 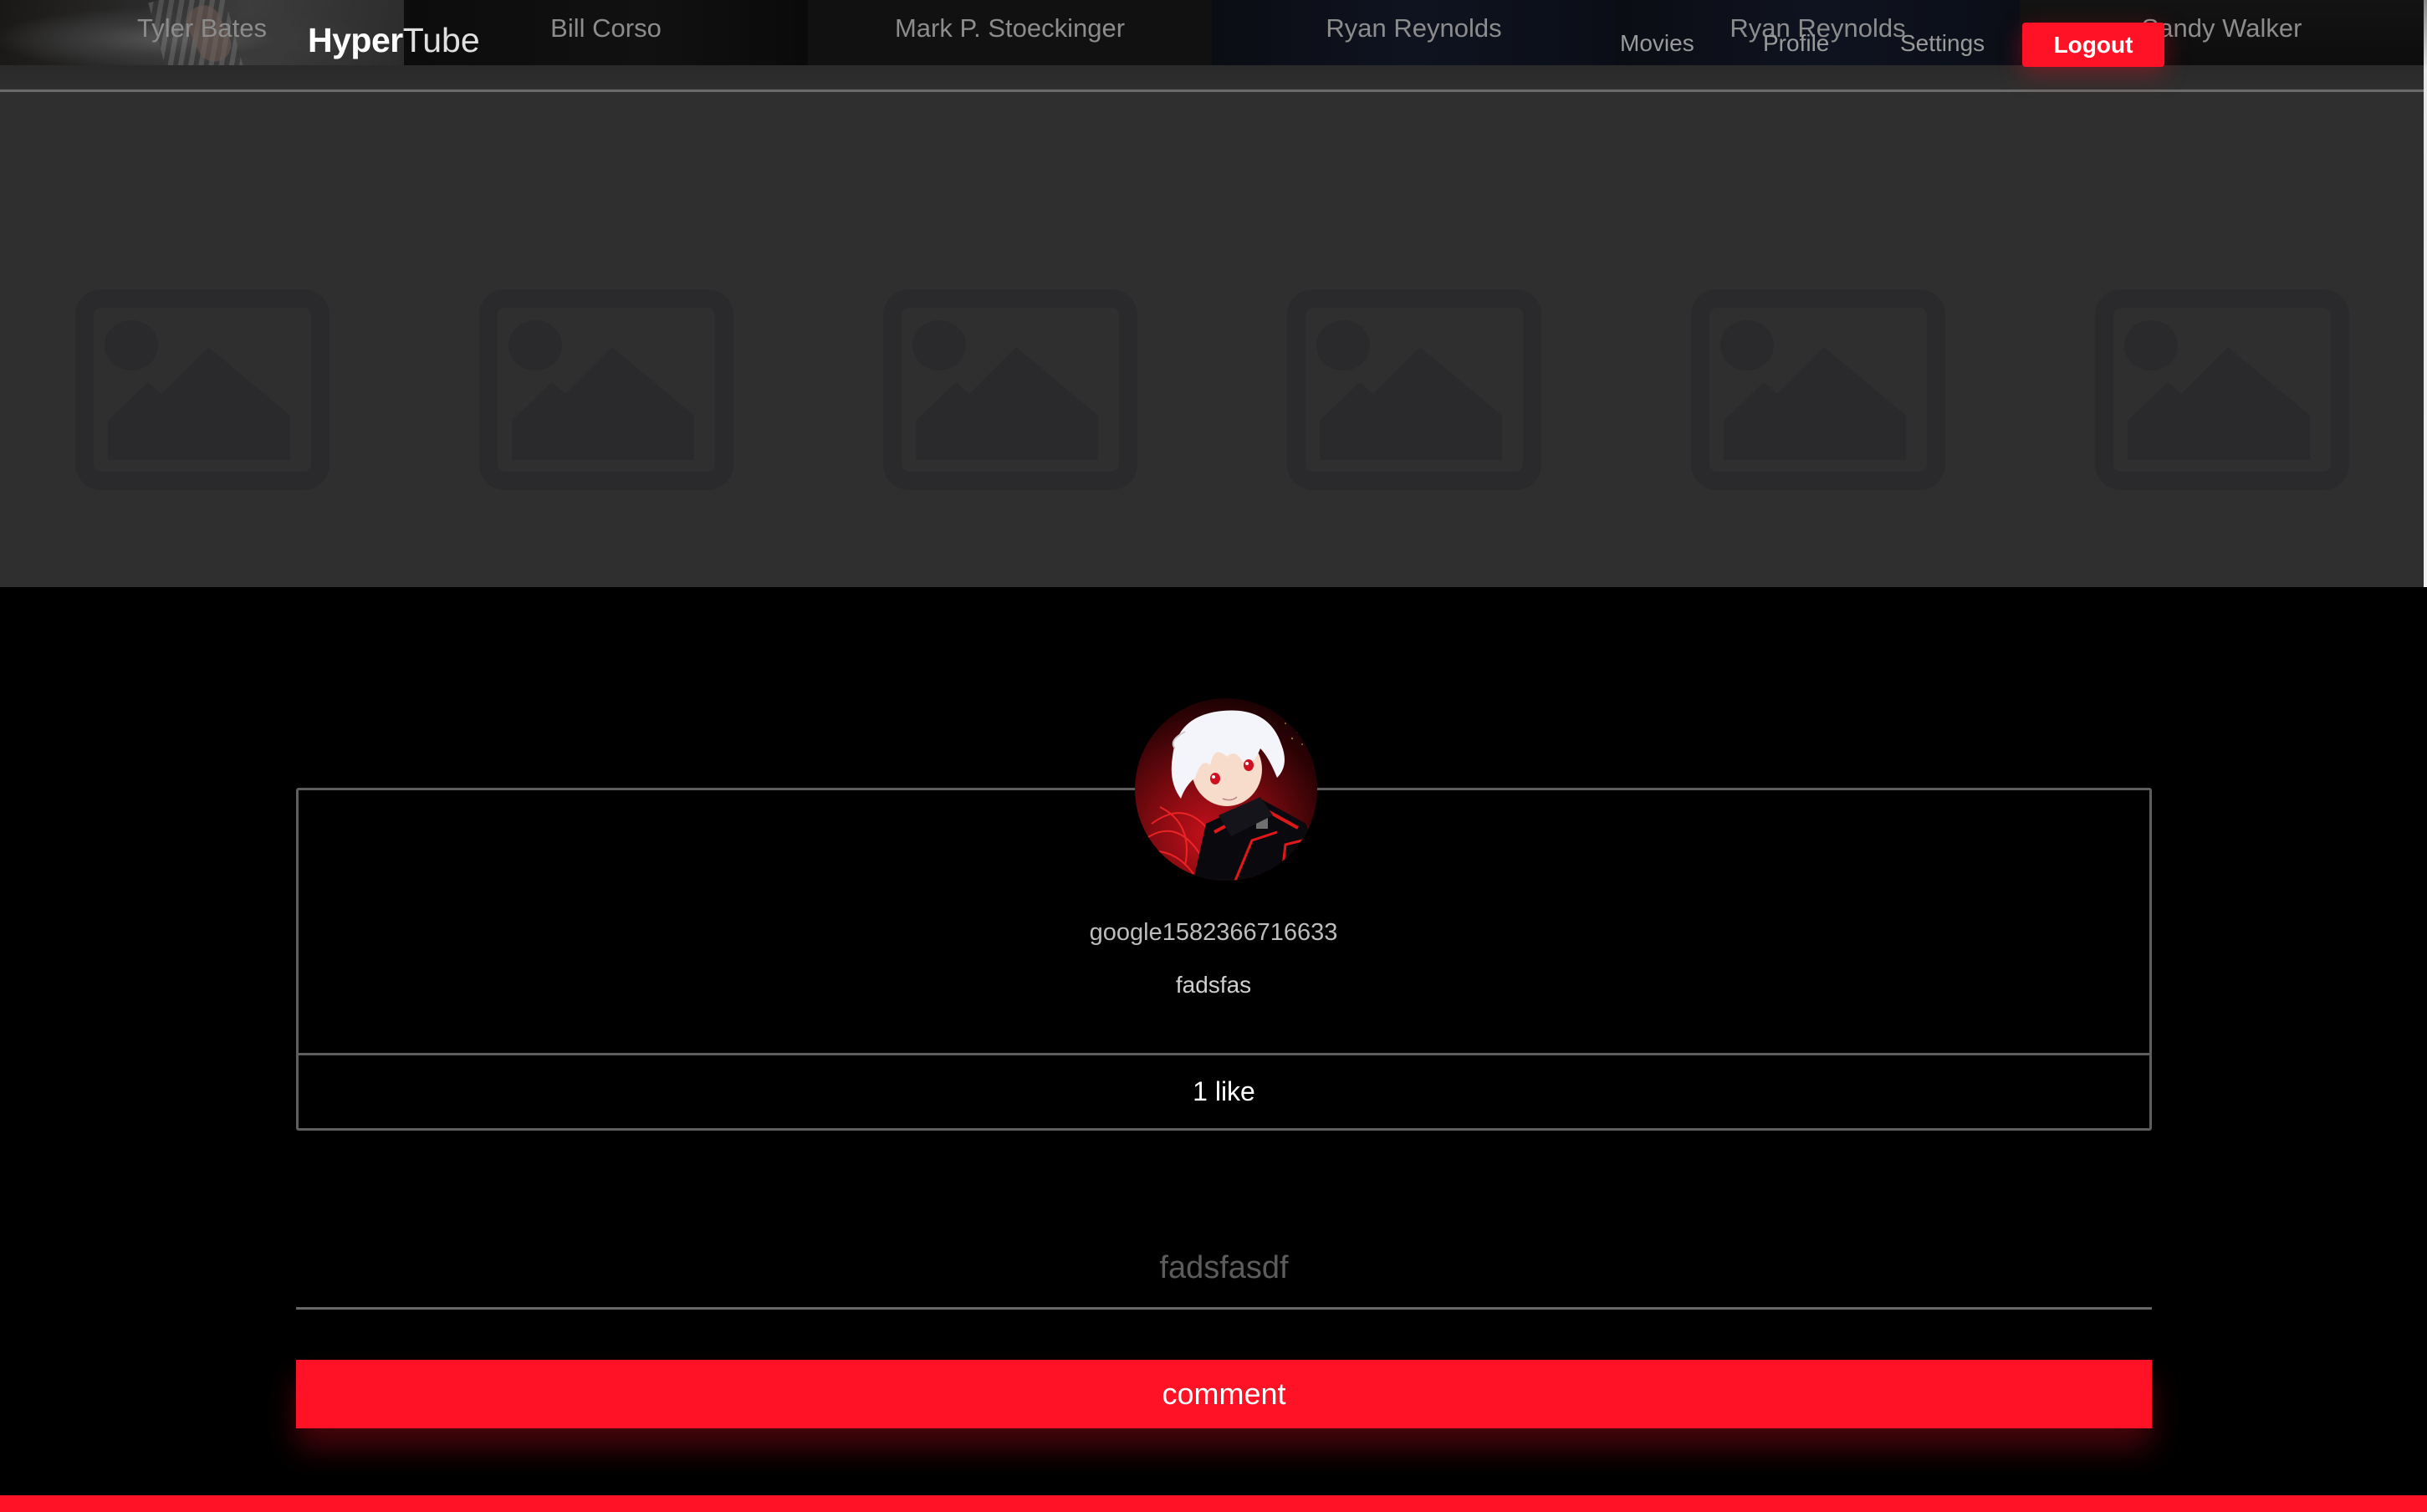 I want to click on like-button: 1 like, so click(x=1224, y=1091).